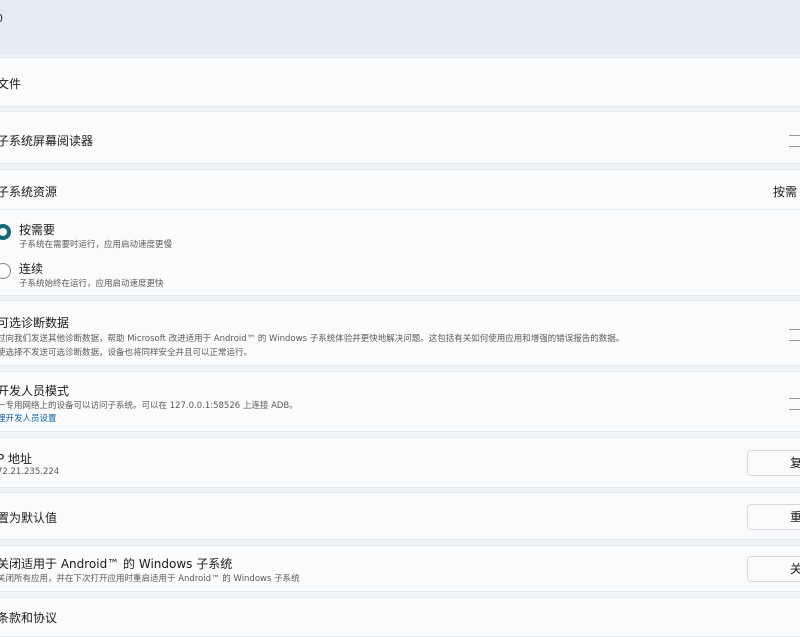 The width and height of the screenshot is (800, 637). I want to click on terms-row: 条款和协议, so click(400, 617).